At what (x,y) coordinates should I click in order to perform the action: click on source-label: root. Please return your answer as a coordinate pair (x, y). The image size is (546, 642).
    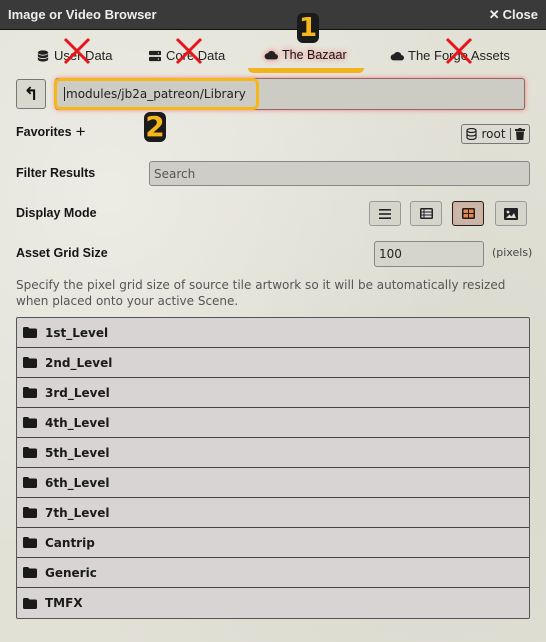
    Looking at the image, I should click on (493, 134).